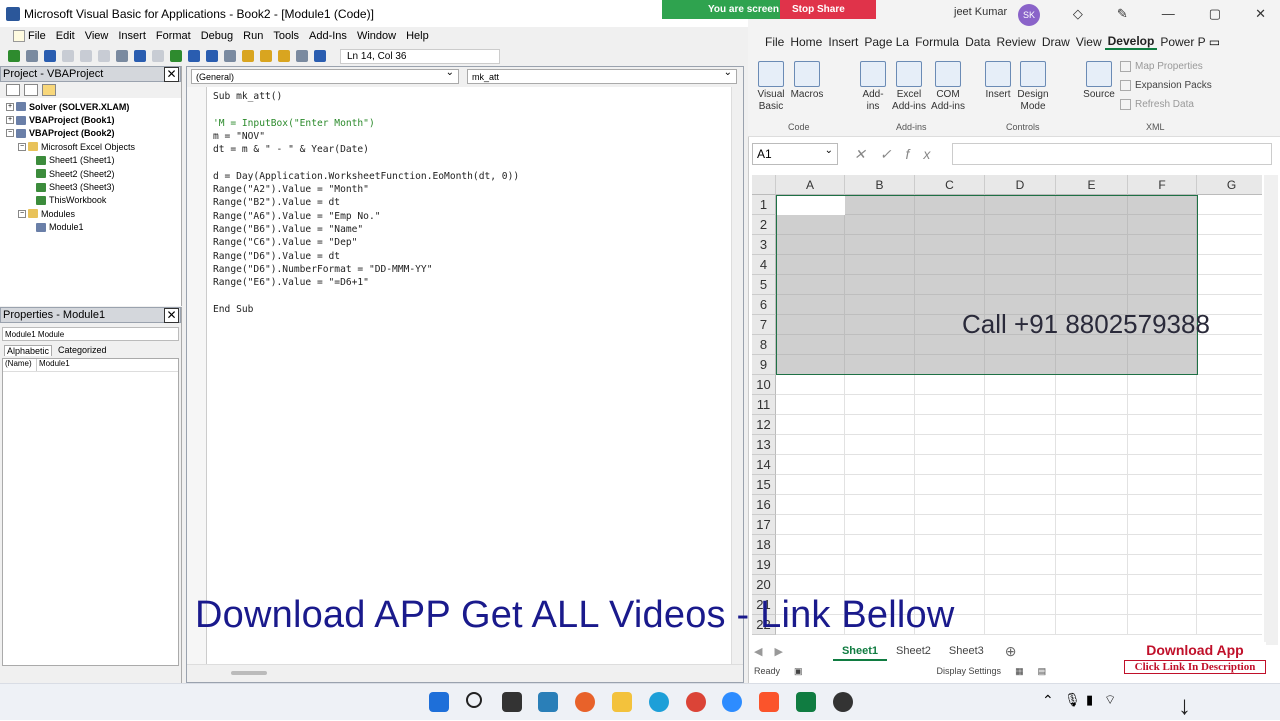 Image resolution: width=1280 pixels, height=721 pixels. What do you see at coordinates (104, 56) in the screenshot?
I see `paste-icon` at bounding box center [104, 56].